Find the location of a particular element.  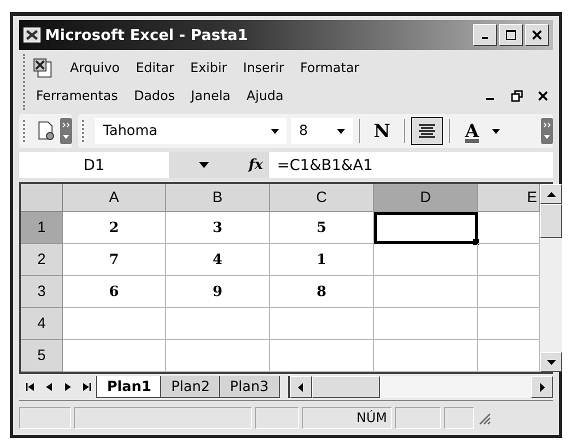

align-center-button is located at coordinates (427, 131).